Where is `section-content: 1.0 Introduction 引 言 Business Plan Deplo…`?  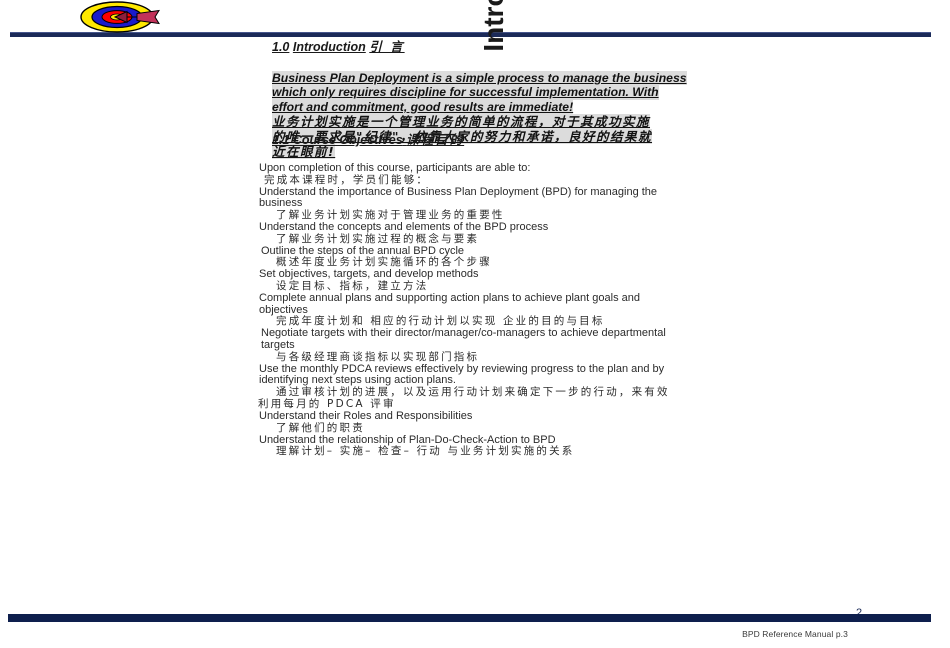
section-content: 1.0 Introduction 引 言 Business Plan Deplo… is located at coordinates (473, 98).